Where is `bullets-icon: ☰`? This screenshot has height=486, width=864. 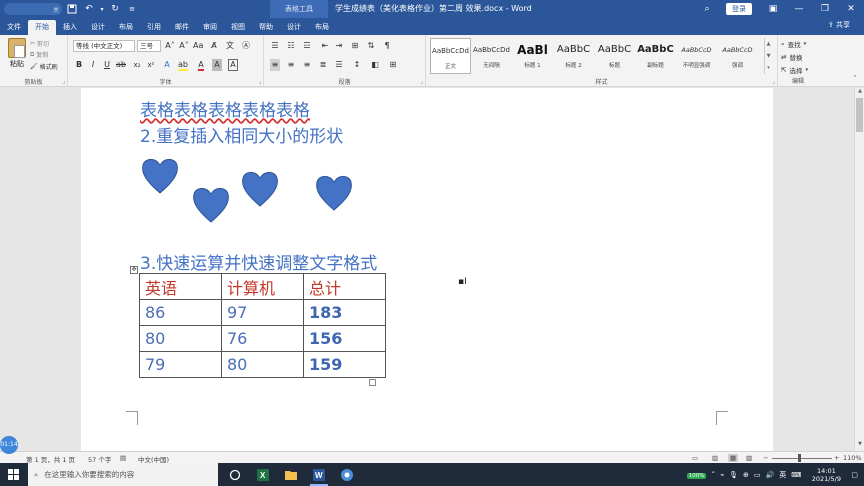 bullets-icon: ☰ is located at coordinates (275, 46).